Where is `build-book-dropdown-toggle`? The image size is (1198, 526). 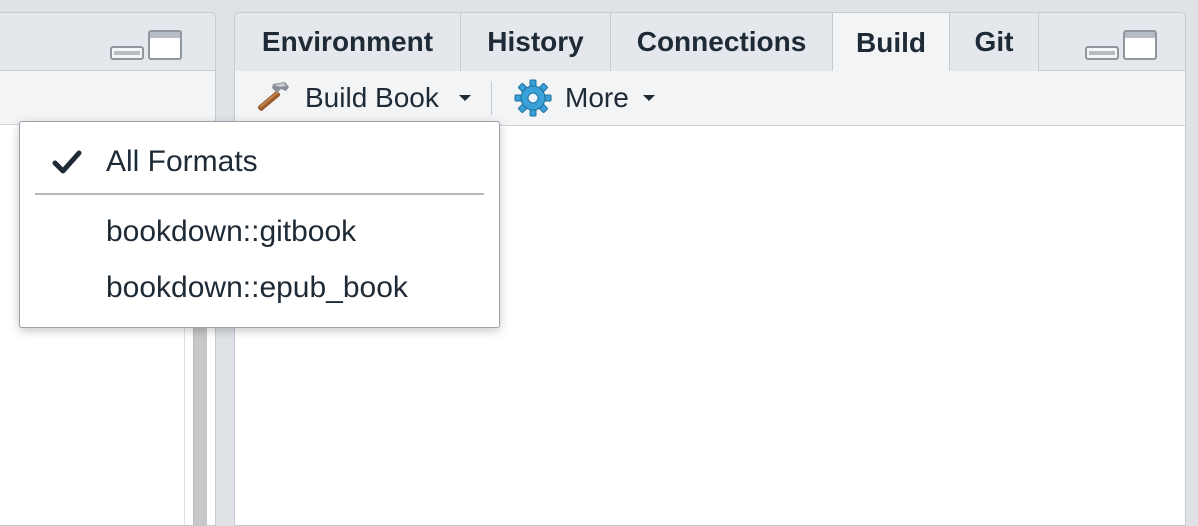
build-book-dropdown-toggle is located at coordinates (465, 98).